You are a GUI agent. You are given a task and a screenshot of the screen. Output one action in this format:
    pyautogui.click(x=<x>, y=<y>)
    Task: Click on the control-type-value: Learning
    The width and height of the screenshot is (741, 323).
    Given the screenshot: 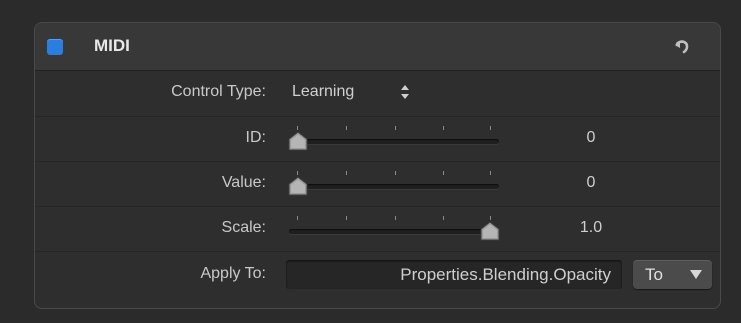 What is the action you would take?
    pyautogui.click(x=323, y=92)
    